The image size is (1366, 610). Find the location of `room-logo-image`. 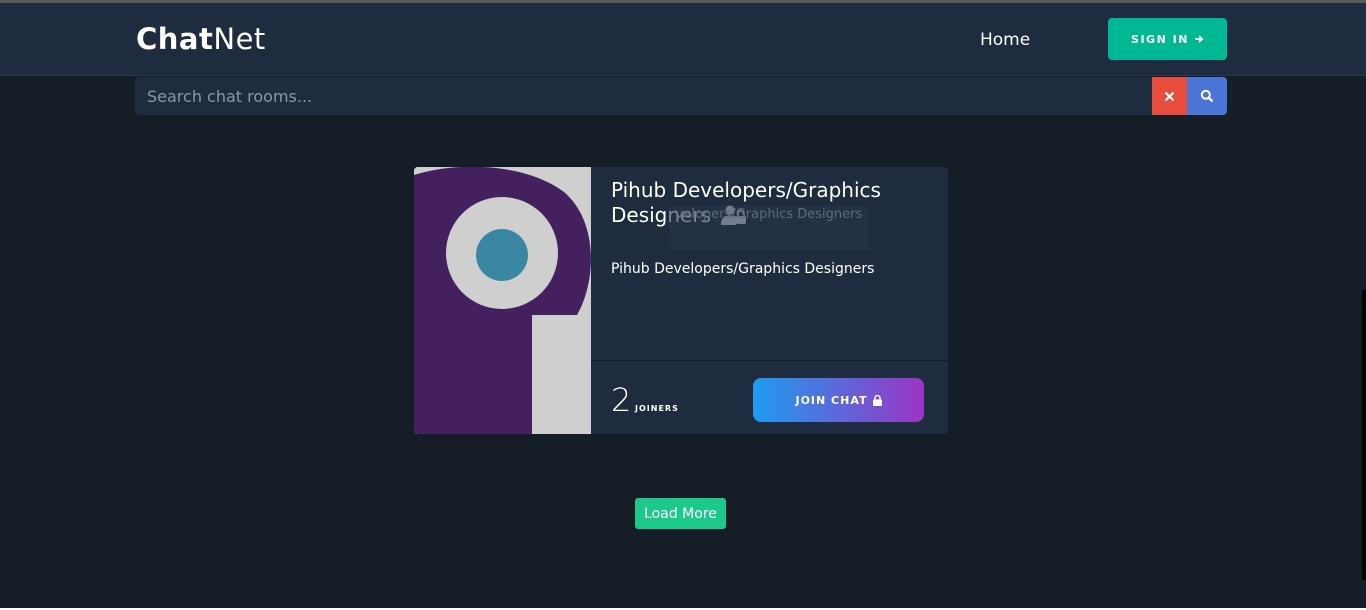

room-logo-image is located at coordinates (502, 300).